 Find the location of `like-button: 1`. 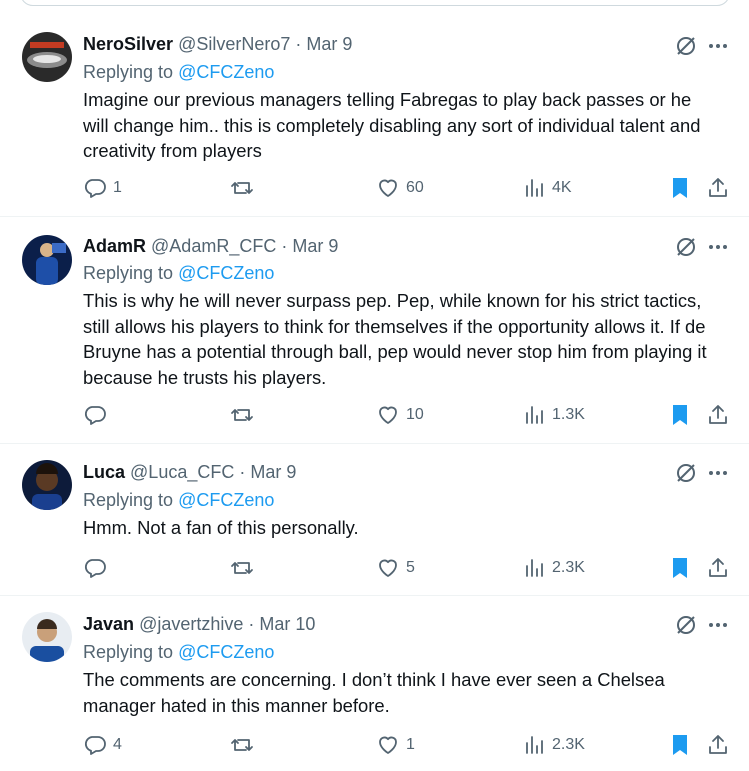

like-button: 1 is located at coordinates (395, 745).